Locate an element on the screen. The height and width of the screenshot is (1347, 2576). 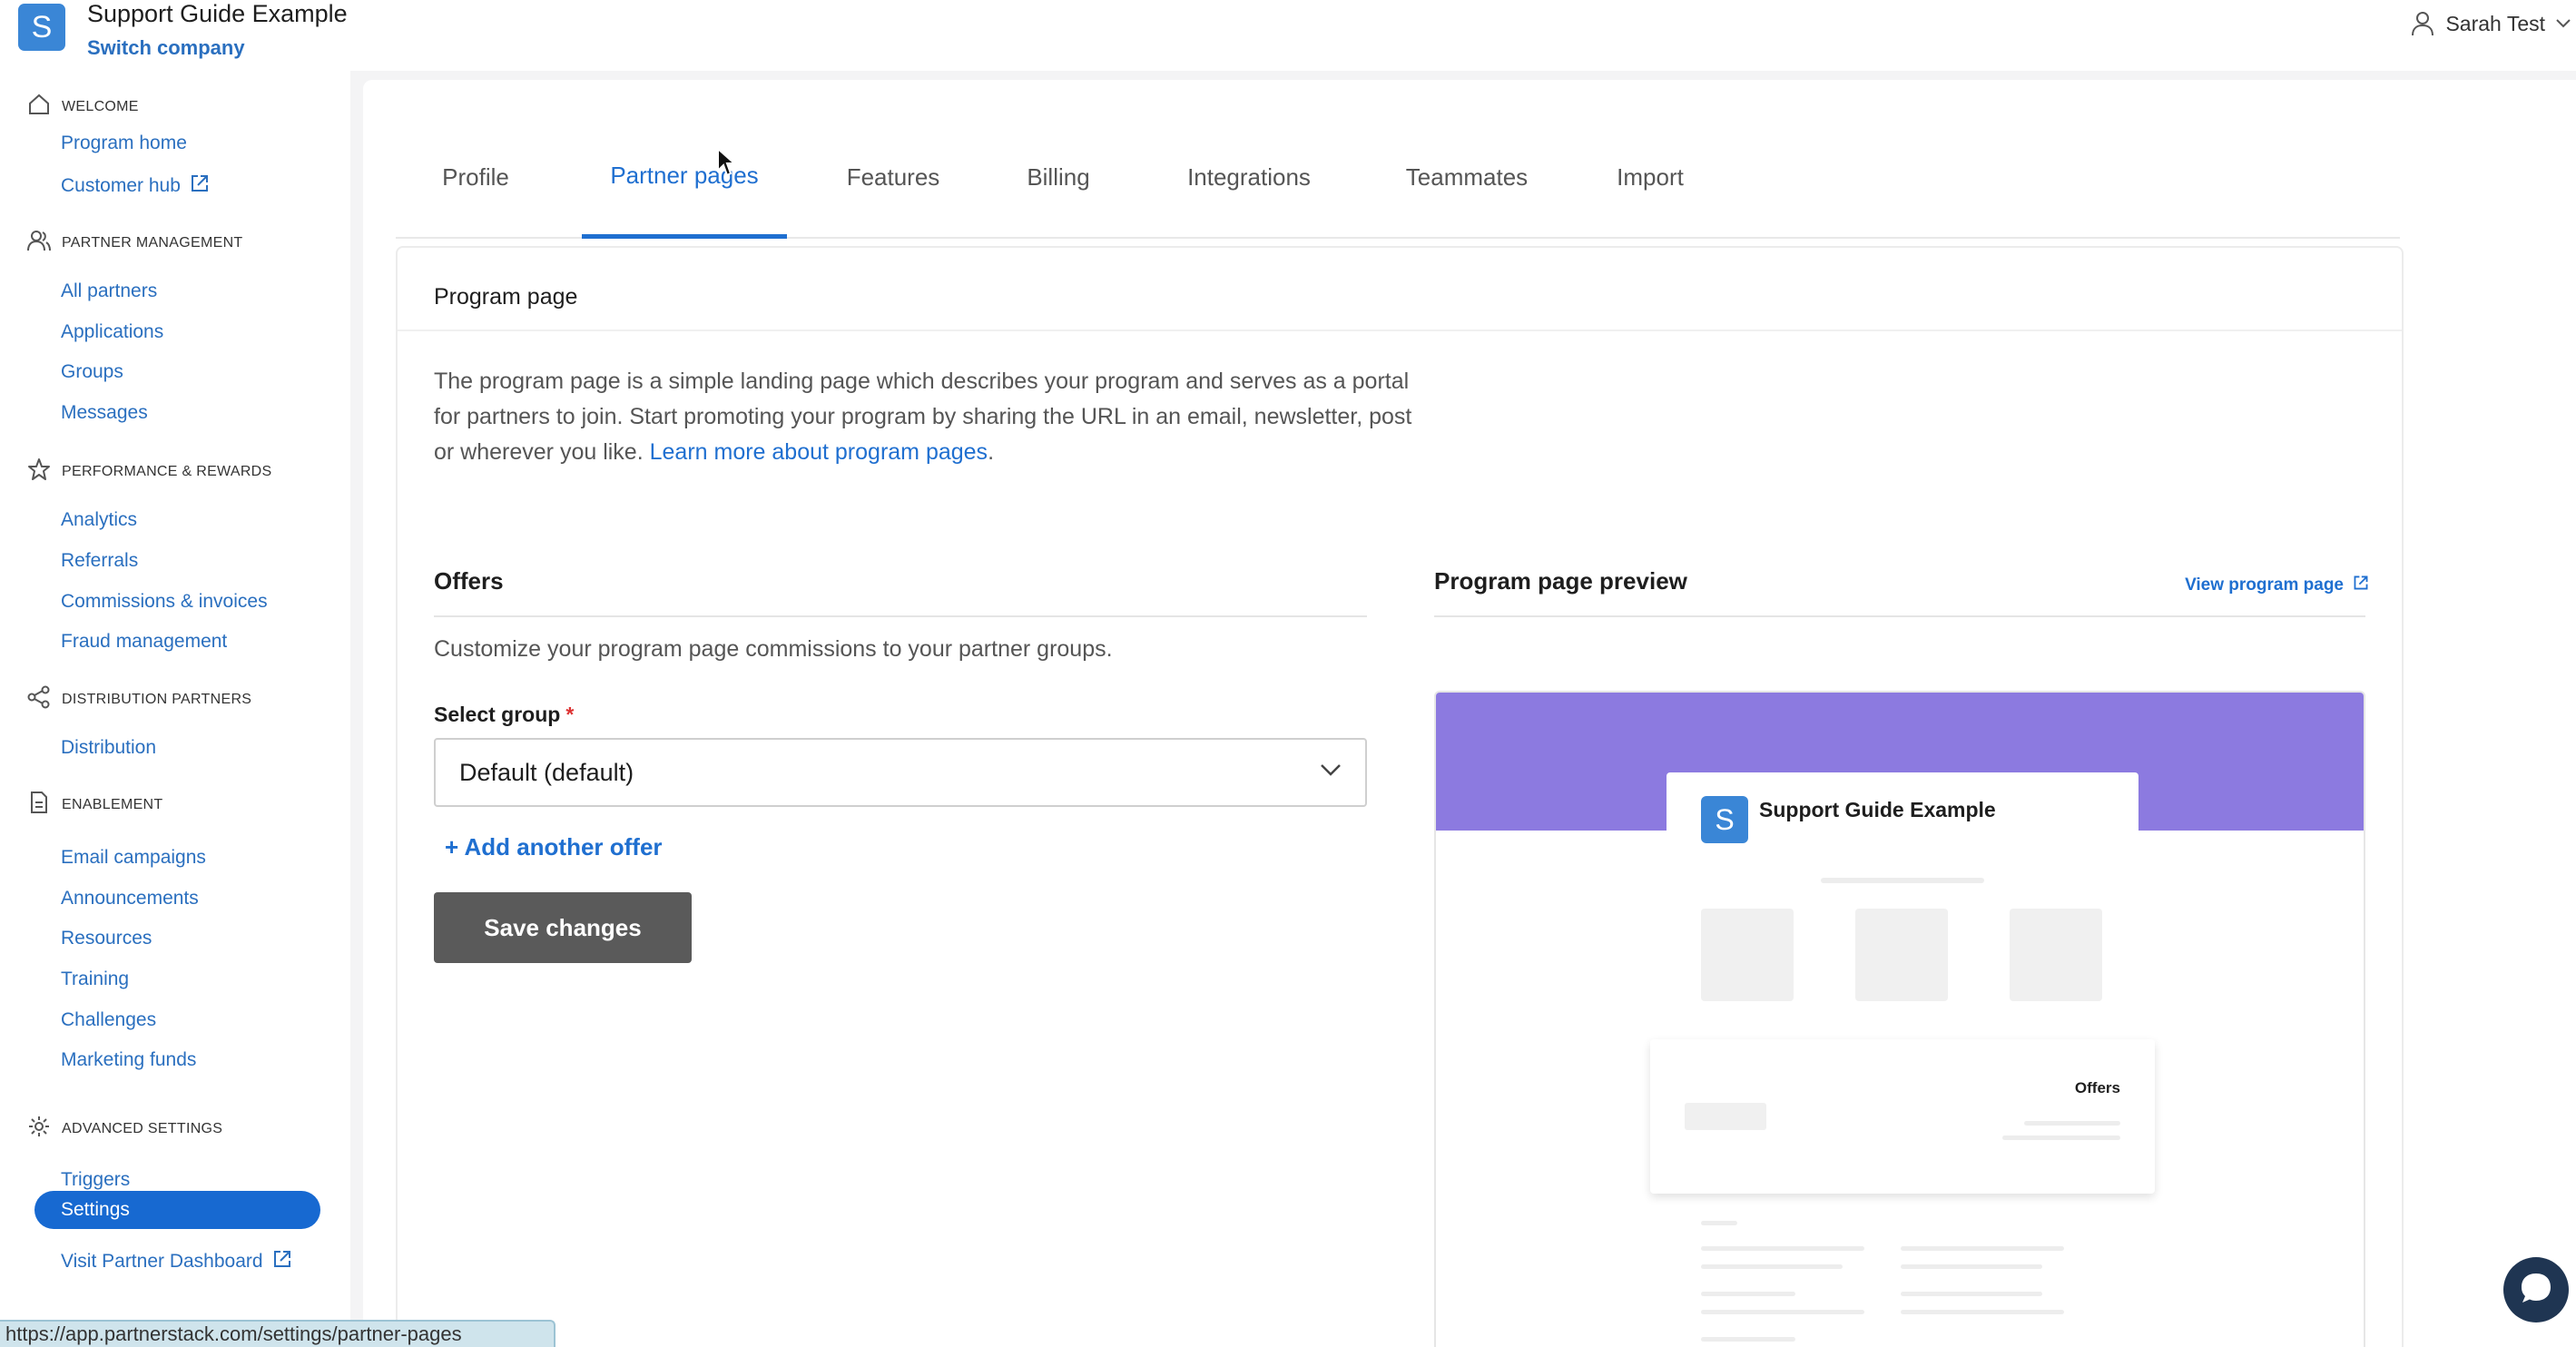
sidebar-item-announcements: Announcements is located at coordinates (130, 898).